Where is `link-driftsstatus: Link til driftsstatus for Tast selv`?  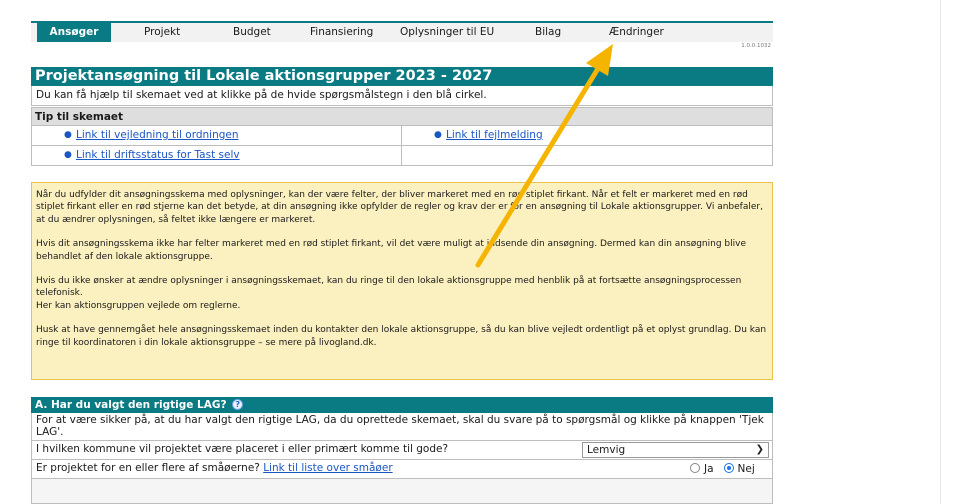
link-driftsstatus: Link til driftsstatus for Tast selv is located at coordinates (158, 155).